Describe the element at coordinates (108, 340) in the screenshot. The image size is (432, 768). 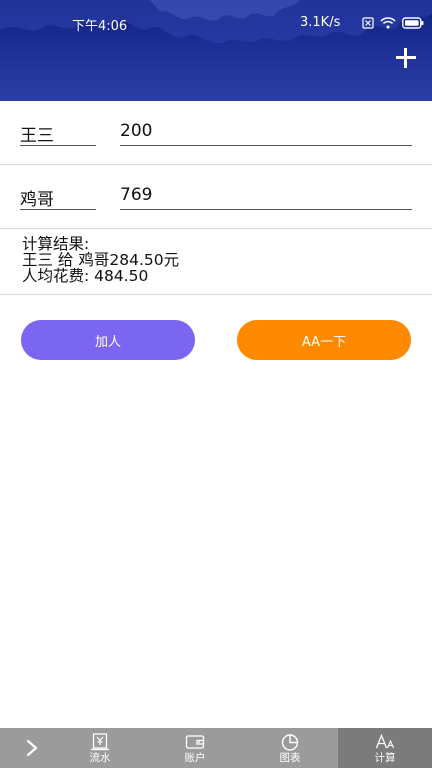
I see `add-person-button: 加人` at that location.